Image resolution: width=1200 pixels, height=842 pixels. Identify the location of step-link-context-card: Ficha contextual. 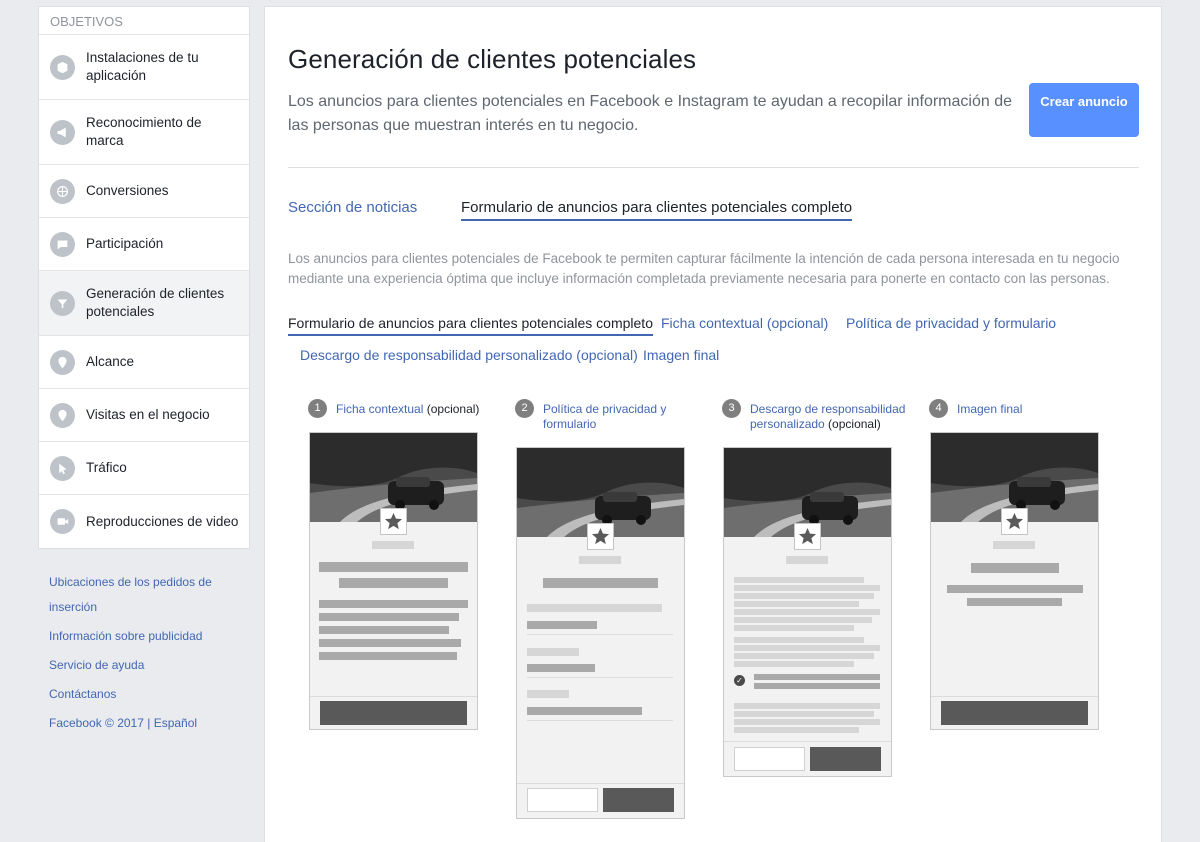
(379, 409).